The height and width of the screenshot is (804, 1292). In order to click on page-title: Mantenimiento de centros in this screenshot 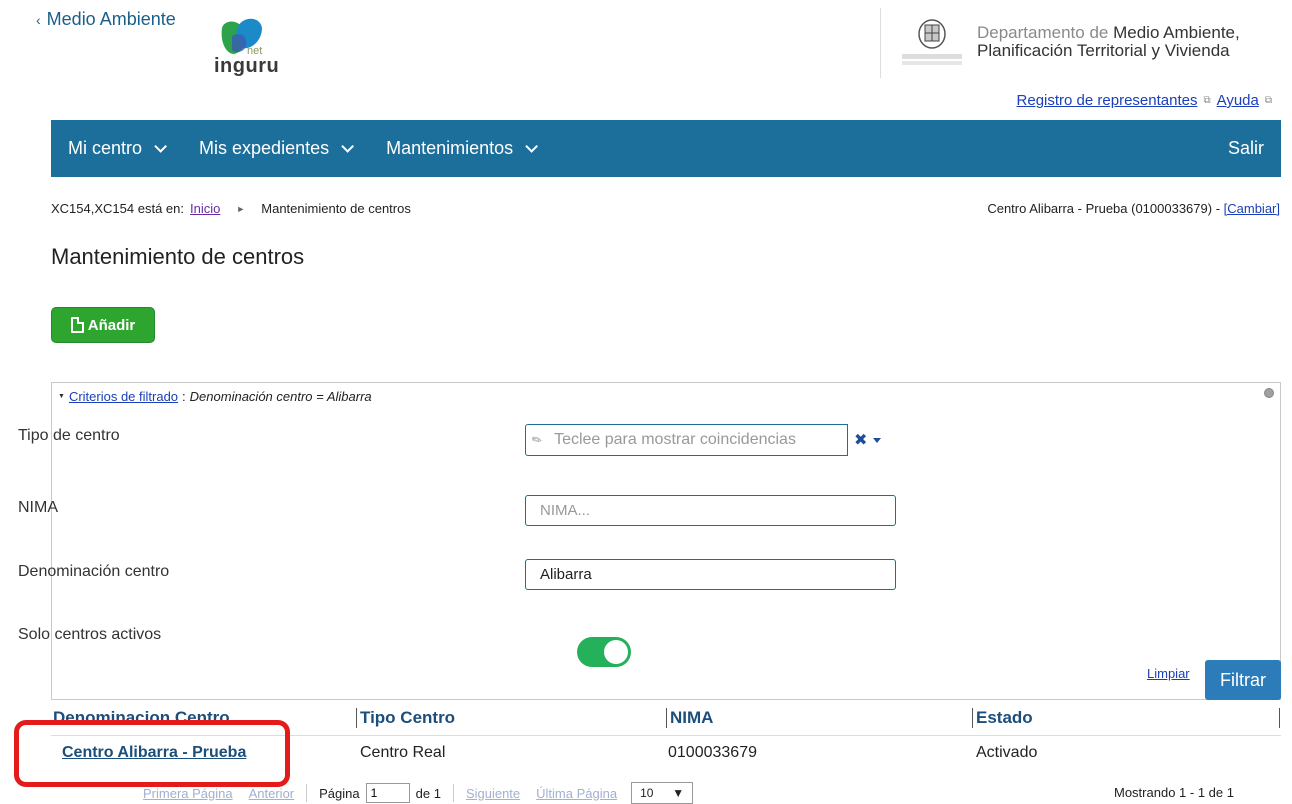, I will do `click(178, 256)`.